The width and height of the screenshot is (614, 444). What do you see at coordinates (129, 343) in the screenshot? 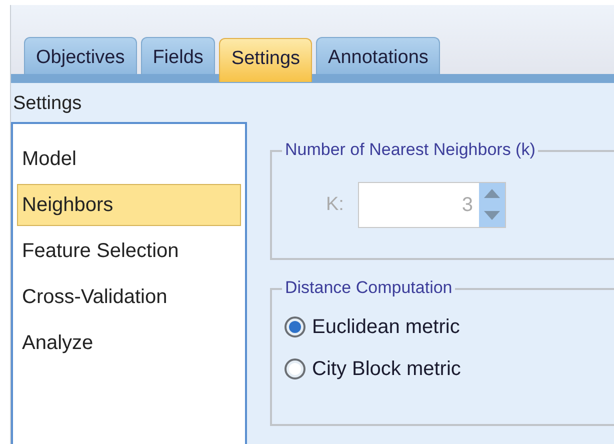
I see `sidebar-item: Analyze` at bounding box center [129, 343].